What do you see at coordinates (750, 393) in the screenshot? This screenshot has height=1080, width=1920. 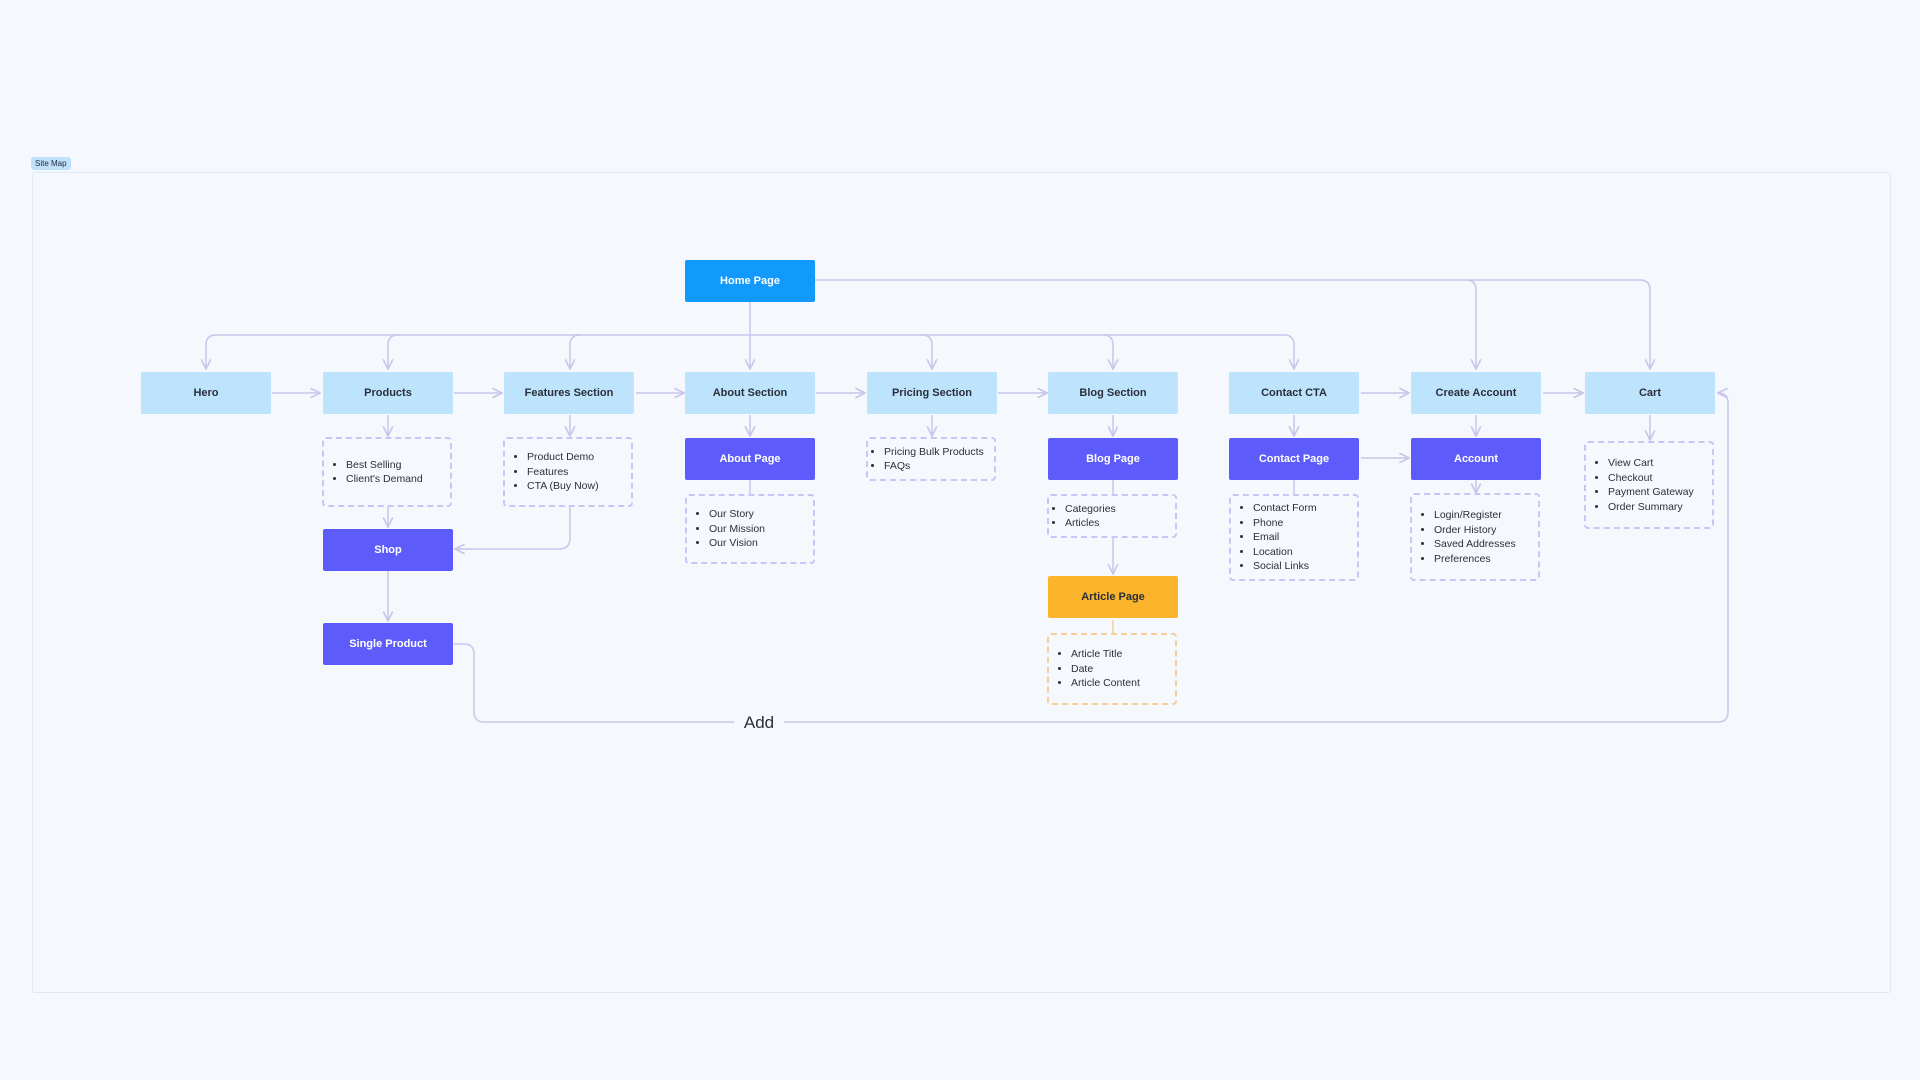 I see `node-about-section: About Section` at bounding box center [750, 393].